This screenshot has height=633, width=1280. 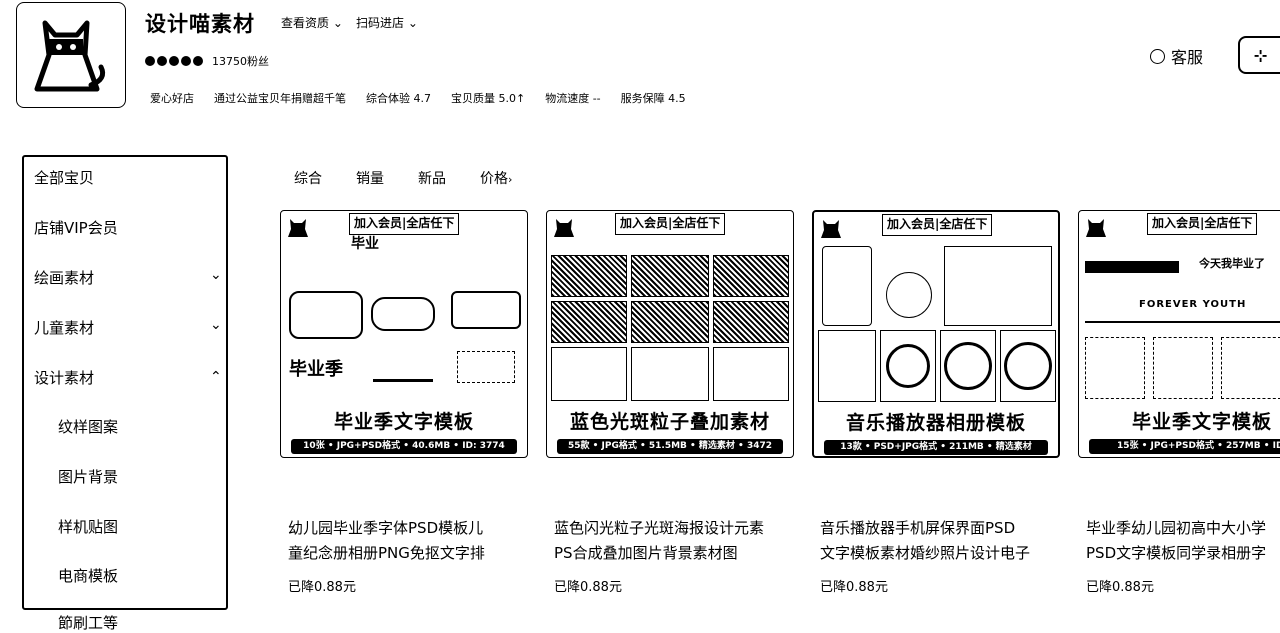 I want to click on sort-comprehensive: 综合, so click(x=308, y=178).